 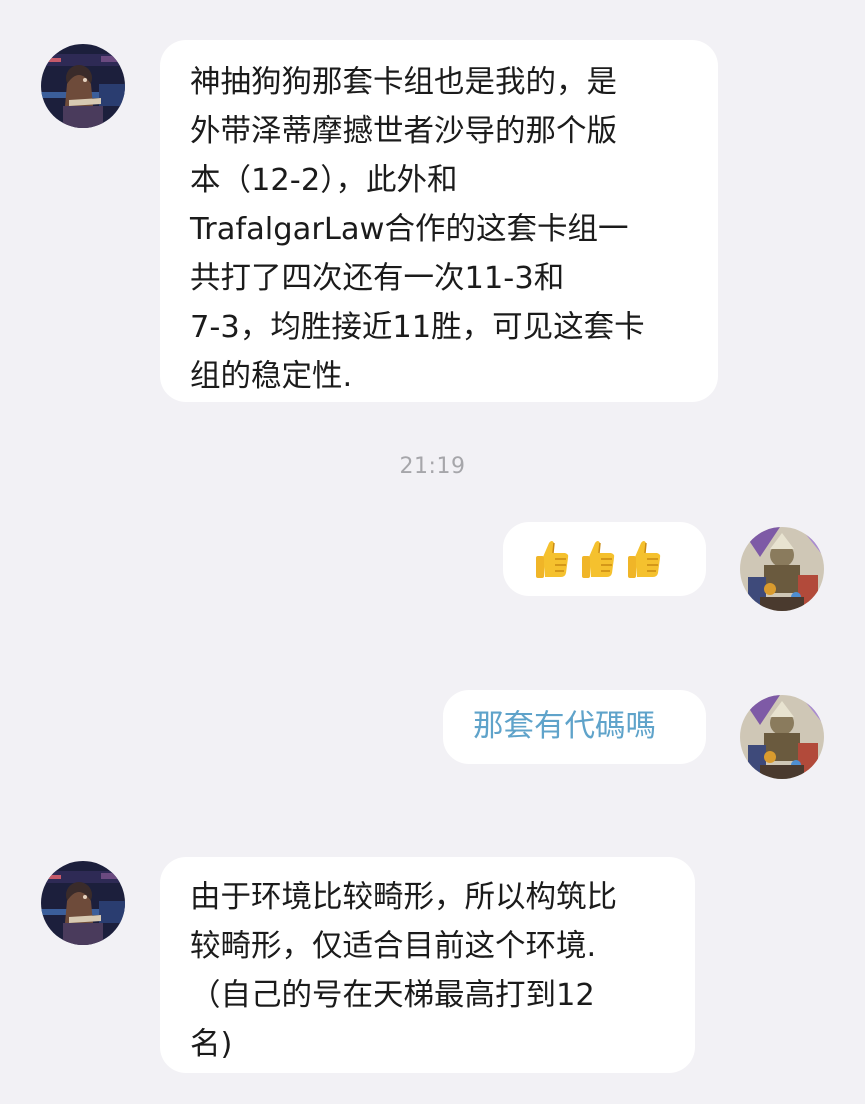 I want to click on message-line: 本（12-2），此外和, so click(x=324, y=180).